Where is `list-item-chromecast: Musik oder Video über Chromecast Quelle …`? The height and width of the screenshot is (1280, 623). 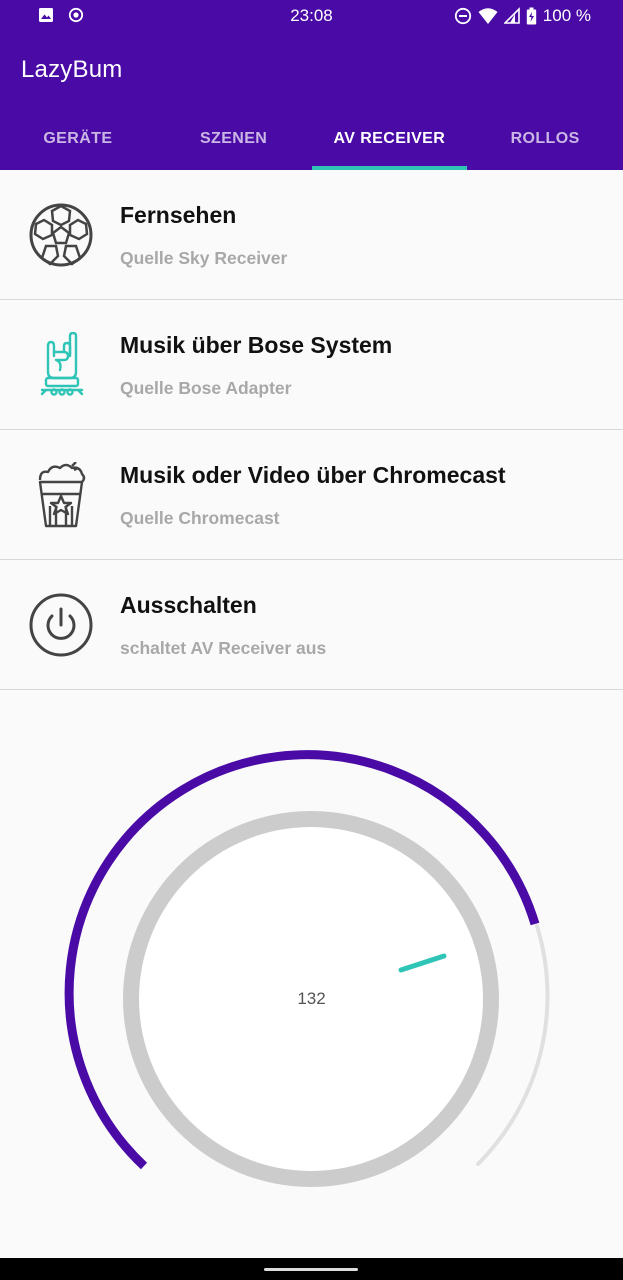 list-item-chromecast: Musik oder Video über Chromecast Quelle … is located at coordinates (311, 495).